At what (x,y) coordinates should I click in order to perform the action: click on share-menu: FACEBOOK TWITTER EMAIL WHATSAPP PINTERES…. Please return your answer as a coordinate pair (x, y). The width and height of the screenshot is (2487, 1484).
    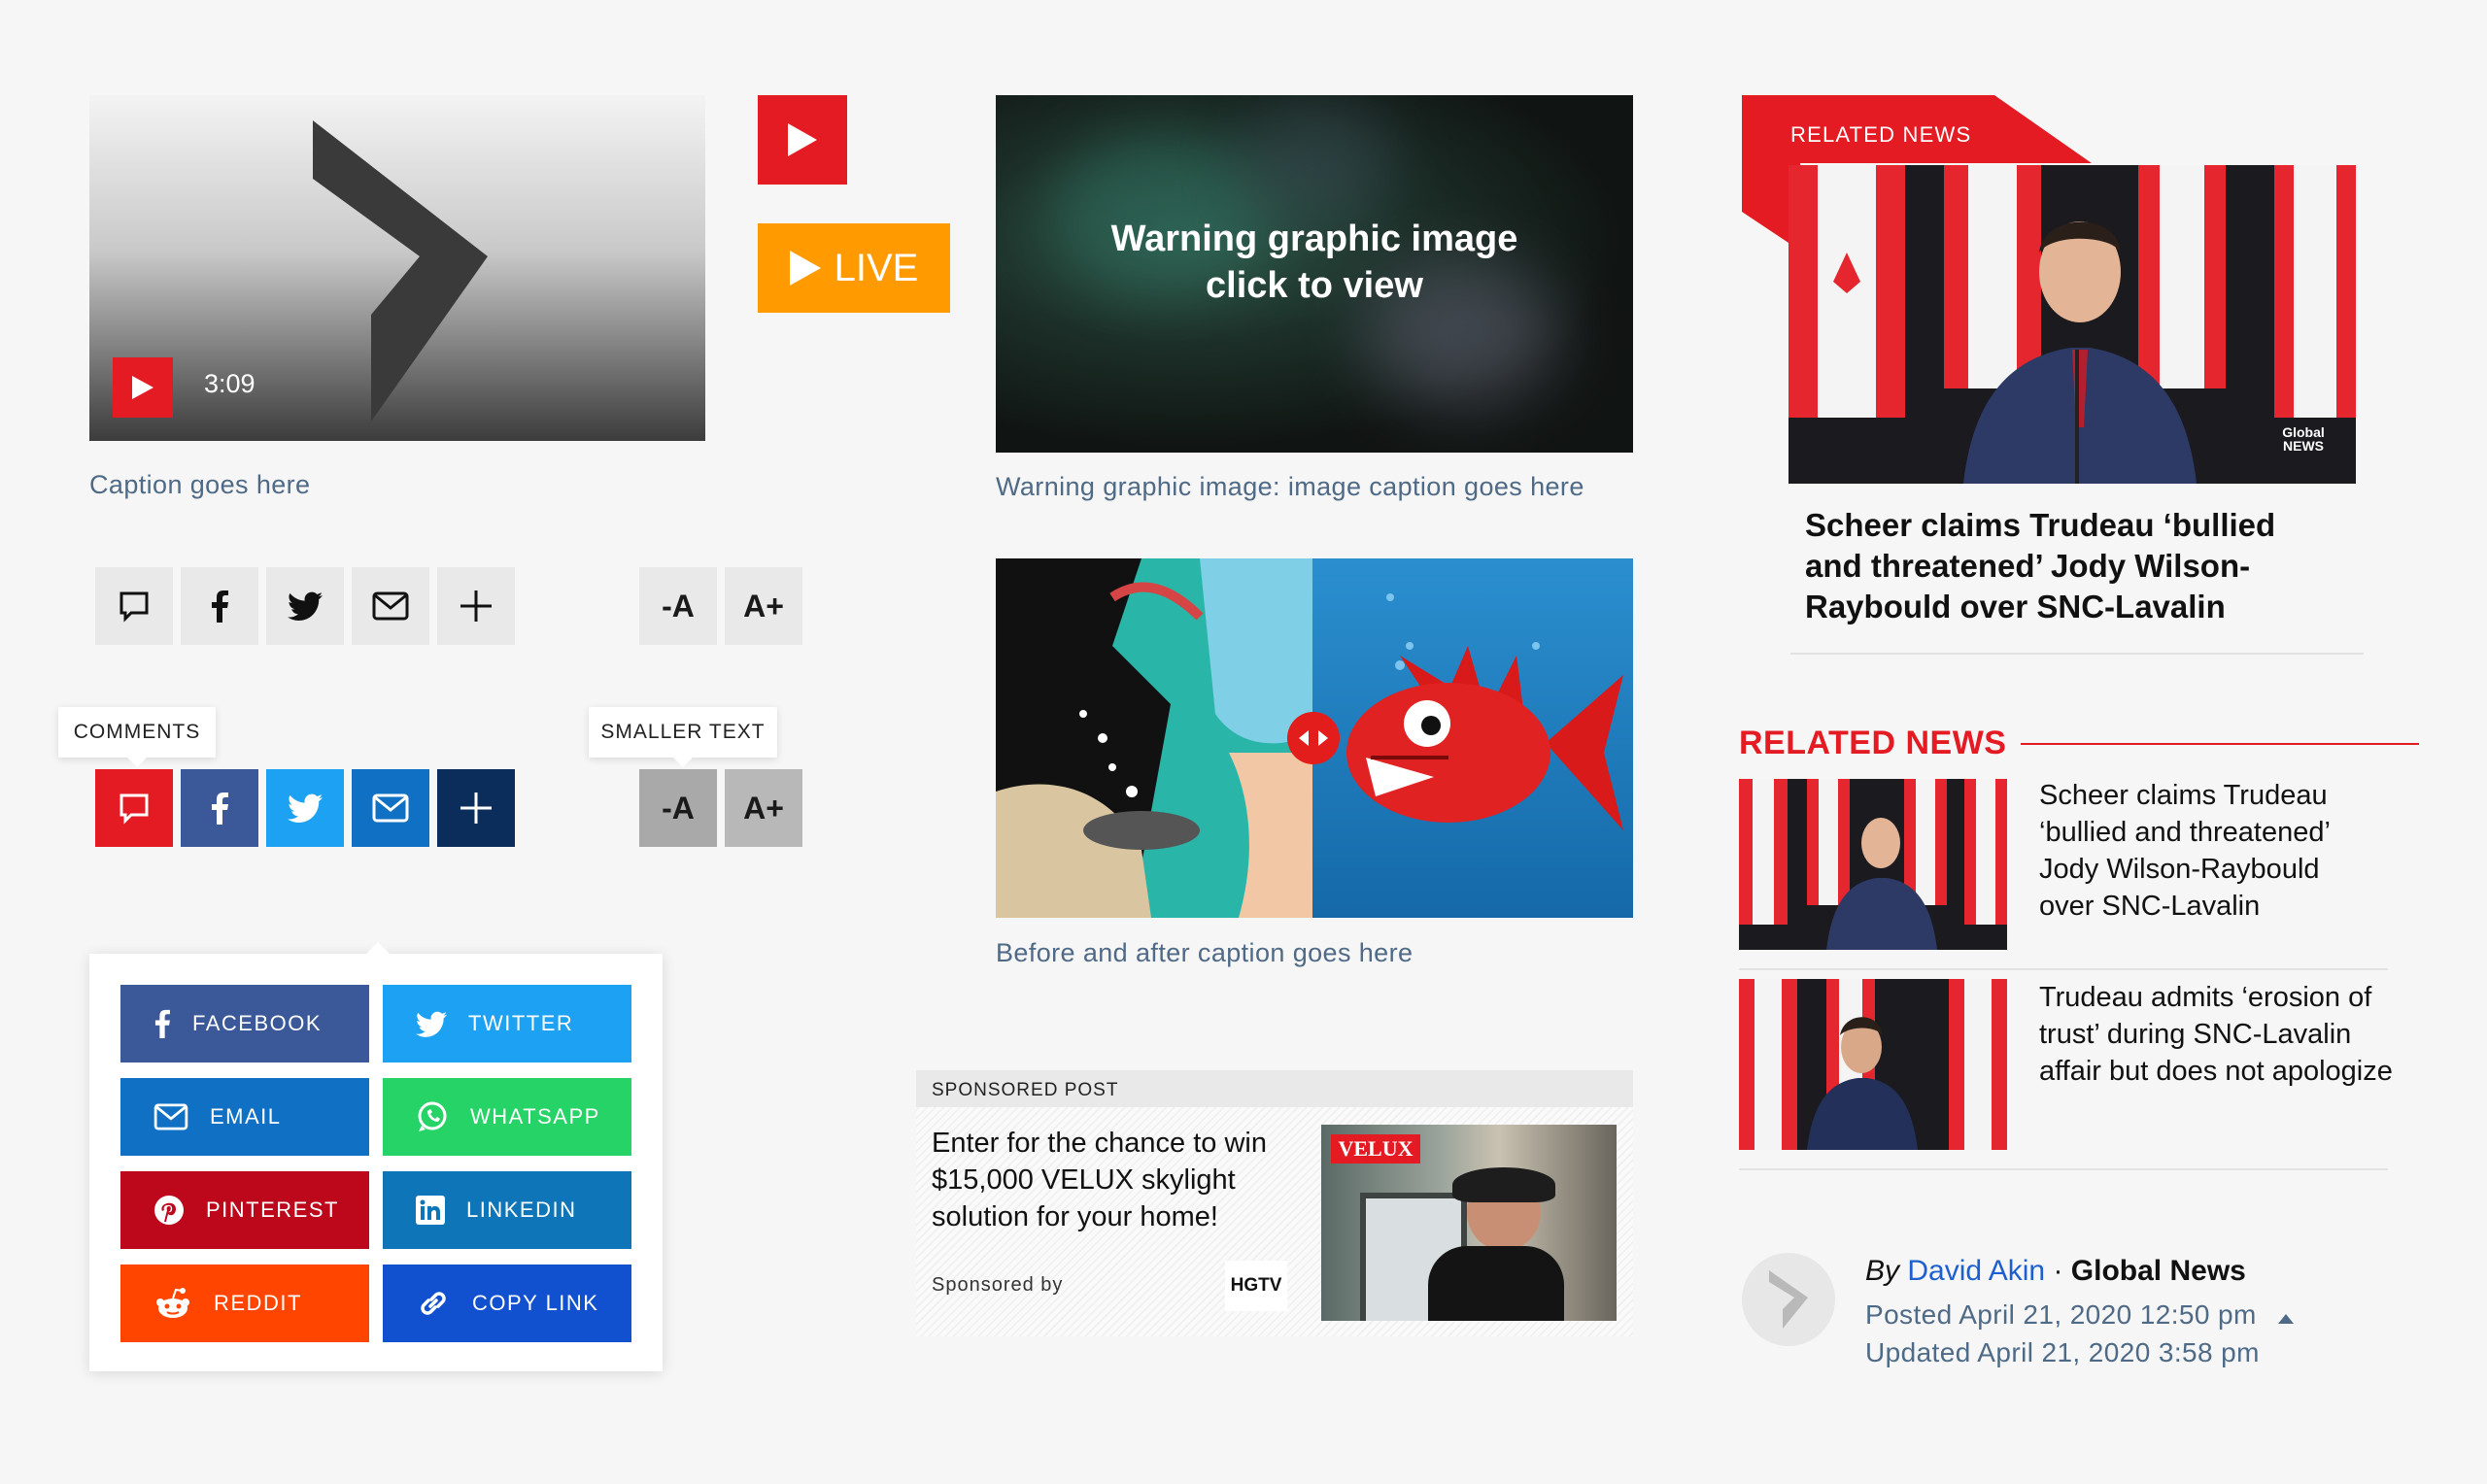
    Looking at the image, I should click on (376, 1156).